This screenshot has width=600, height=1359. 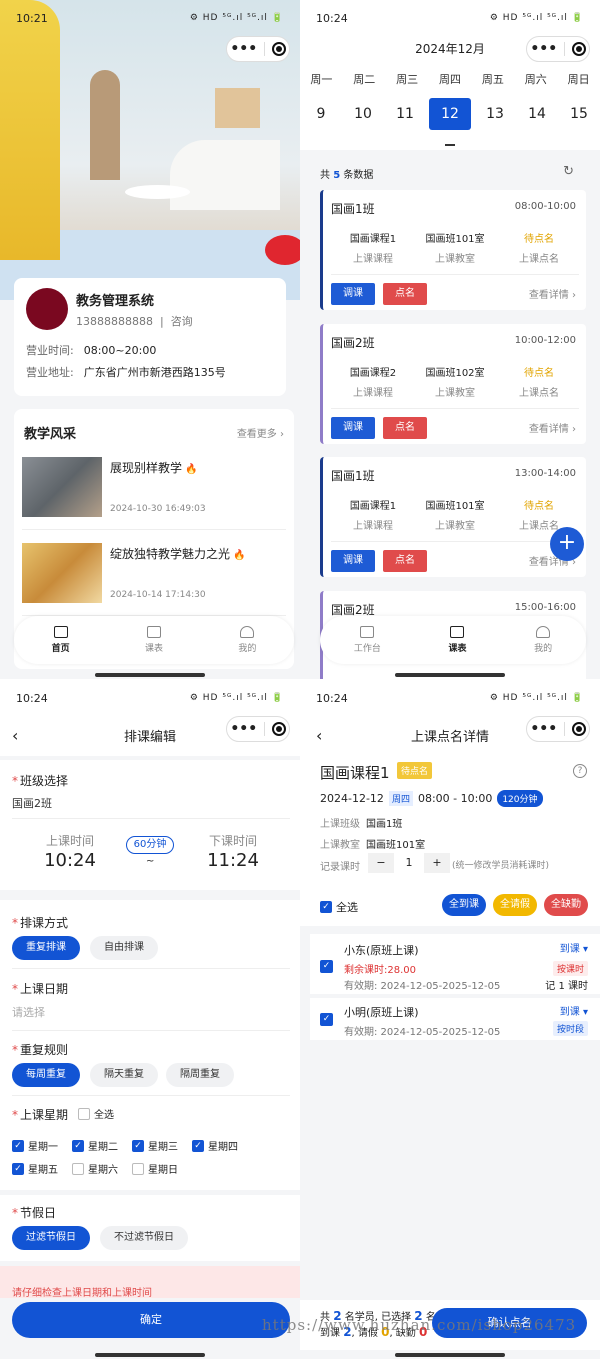 What do you see at coordinates (155, 1168) in the screenshot?
I see `weekday-checkbox: 星期日` at bounding box center [155, 1168].